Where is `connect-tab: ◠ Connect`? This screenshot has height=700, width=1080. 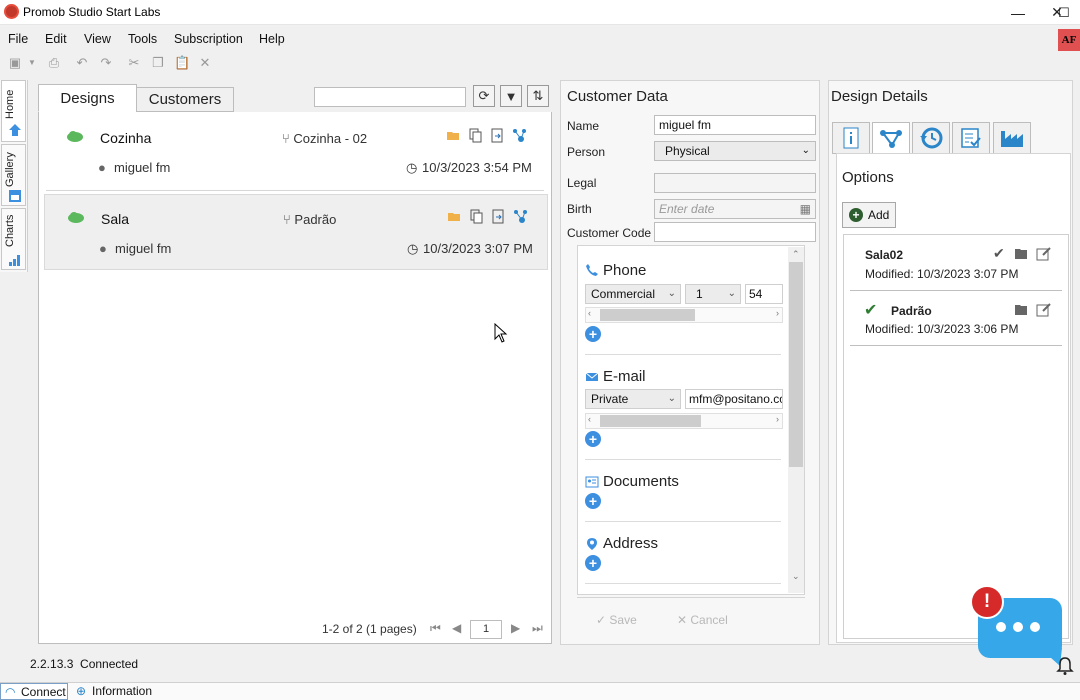 connect-tab: ◠ Connect is located at coordinates (34, 691).